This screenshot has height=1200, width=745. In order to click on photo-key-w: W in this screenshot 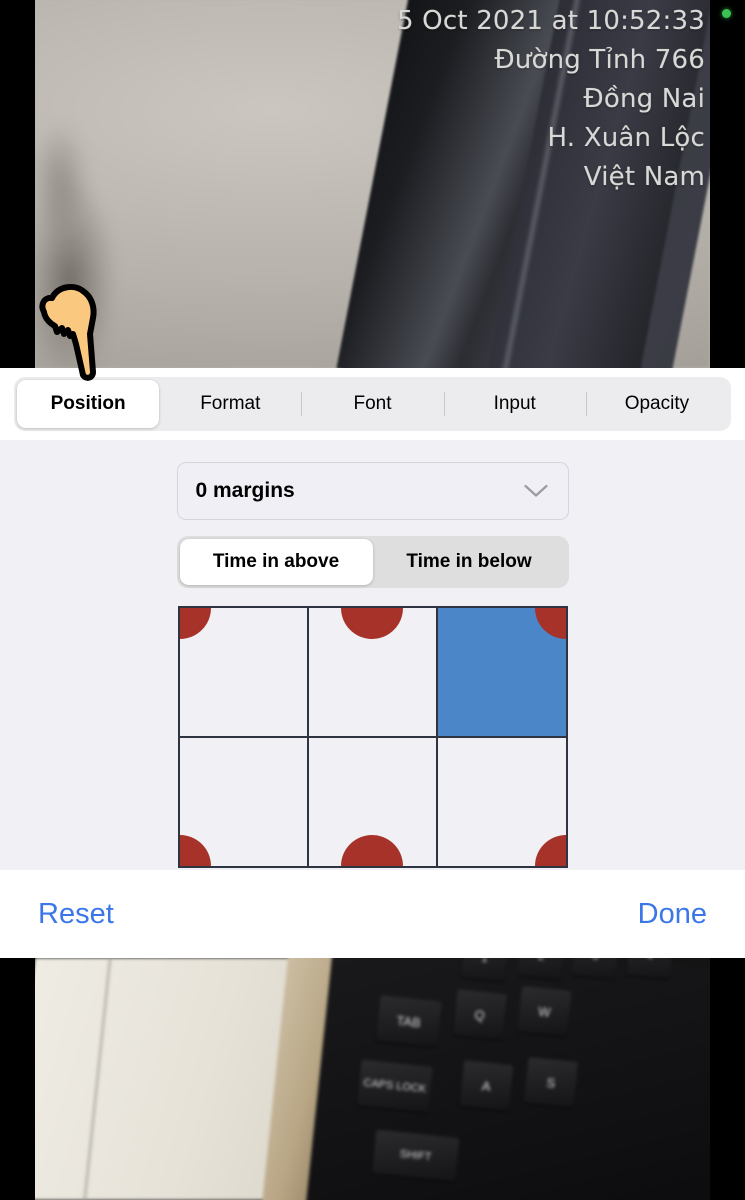, I will do `click(544, 1011)`.